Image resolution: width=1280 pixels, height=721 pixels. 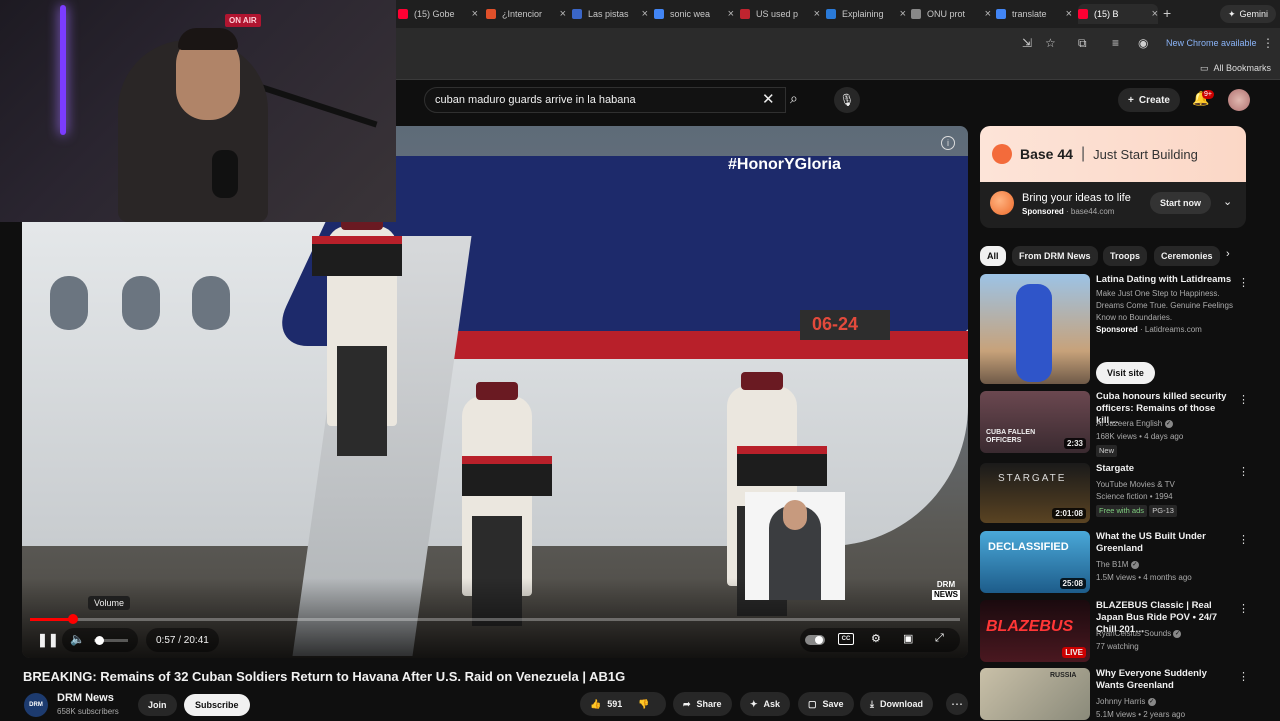 What do you see at coordinates (1125, 373) in the screenshot?
I see `visit-site-button: Visit site` at bounding box center [1125, 373].